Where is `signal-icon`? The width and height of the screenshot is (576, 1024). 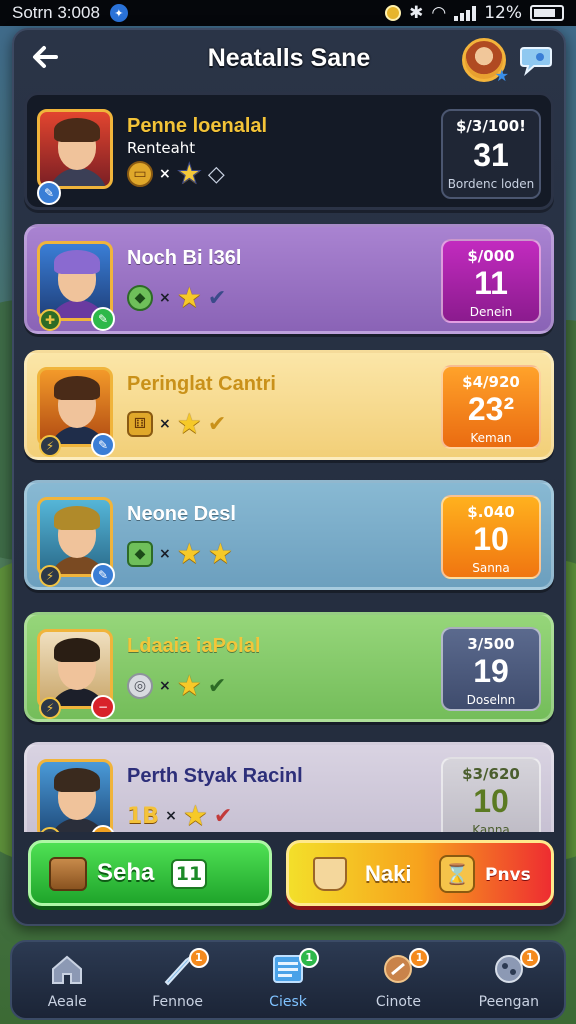
signal-icon is located at coordinates (465, 13).